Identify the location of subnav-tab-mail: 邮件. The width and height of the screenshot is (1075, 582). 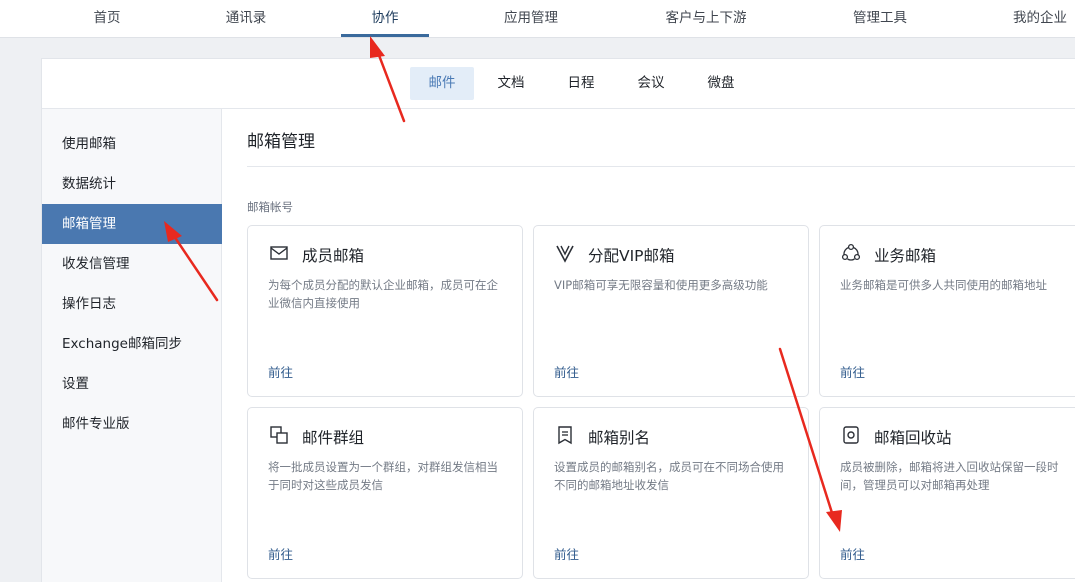
(442, 83).